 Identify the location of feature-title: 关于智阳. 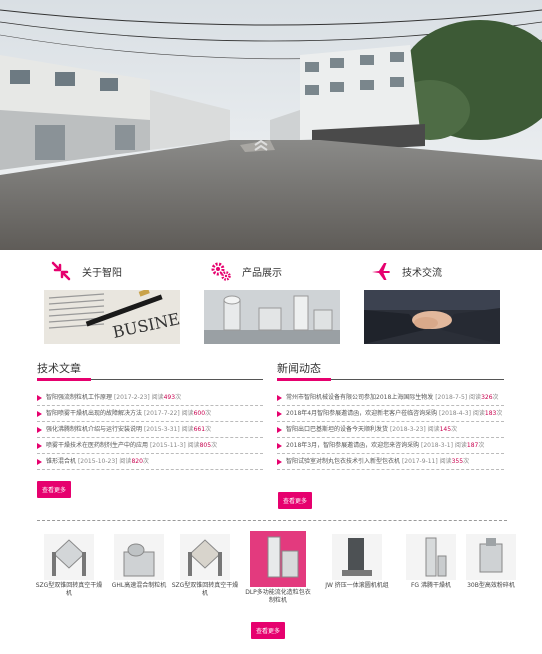
(102, 273).